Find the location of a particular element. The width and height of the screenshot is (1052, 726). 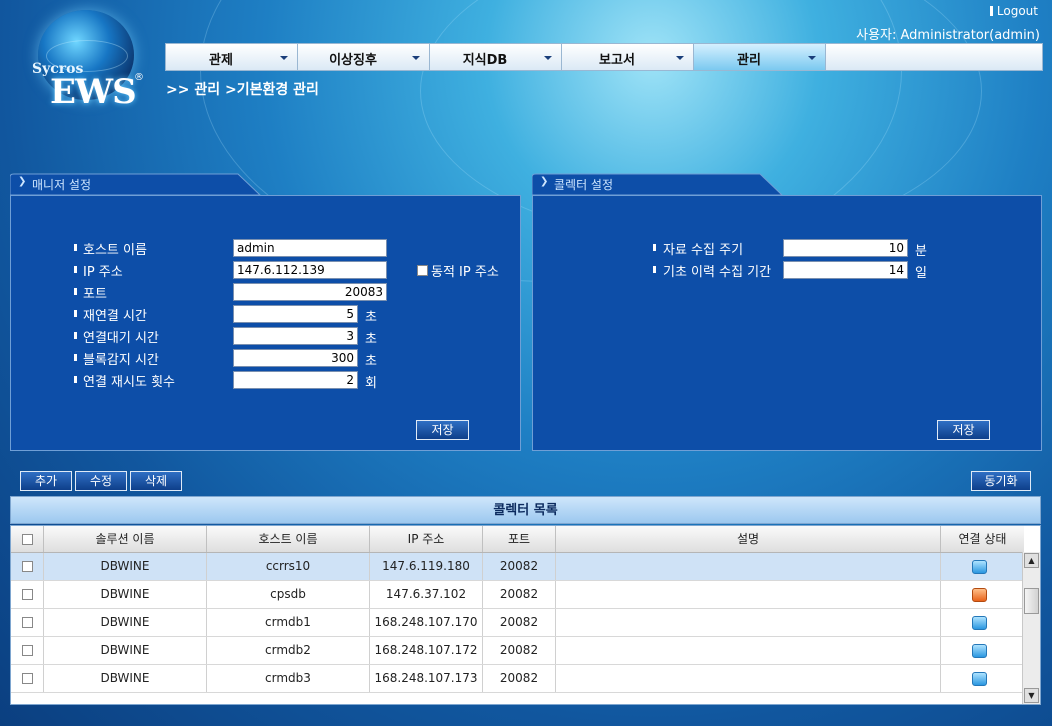

history-label: 기초 이력 수집 기간 is located at coordinates (717, 272).